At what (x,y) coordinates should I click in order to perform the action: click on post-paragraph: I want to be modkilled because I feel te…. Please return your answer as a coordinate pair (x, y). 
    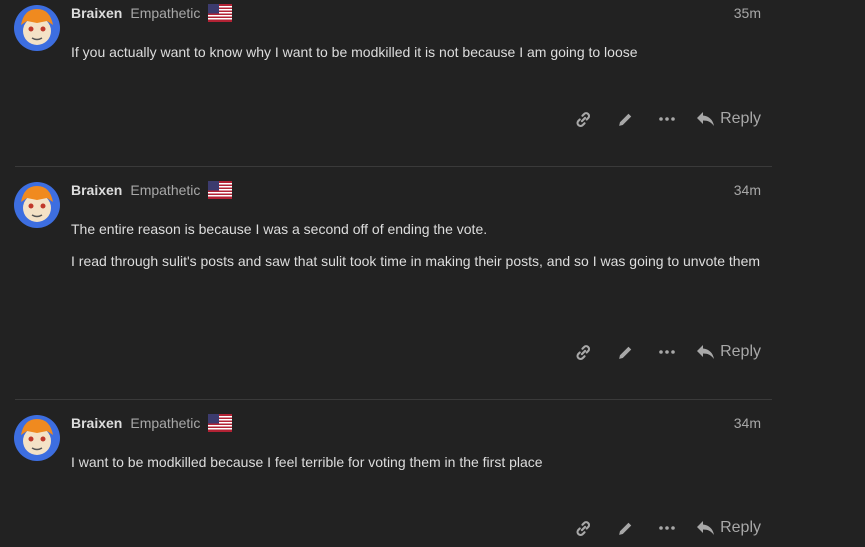
    Looking at the image, I should click on (307, 462).